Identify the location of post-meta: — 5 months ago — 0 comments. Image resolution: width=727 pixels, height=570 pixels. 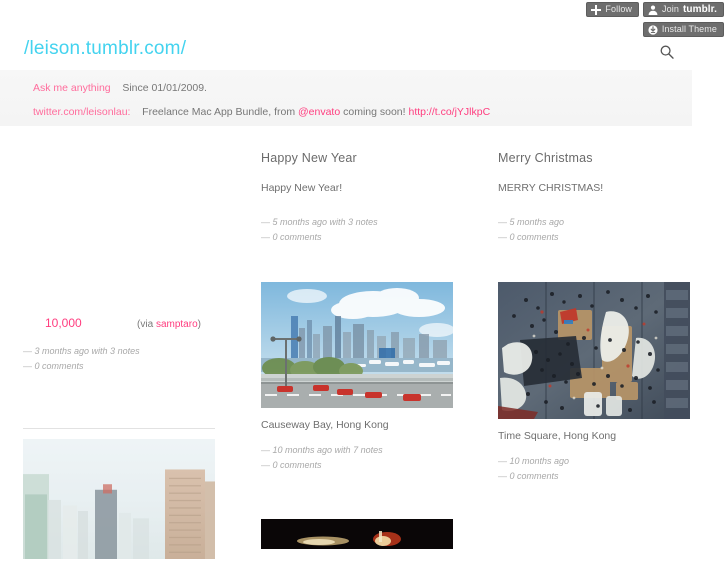
(596, 230).